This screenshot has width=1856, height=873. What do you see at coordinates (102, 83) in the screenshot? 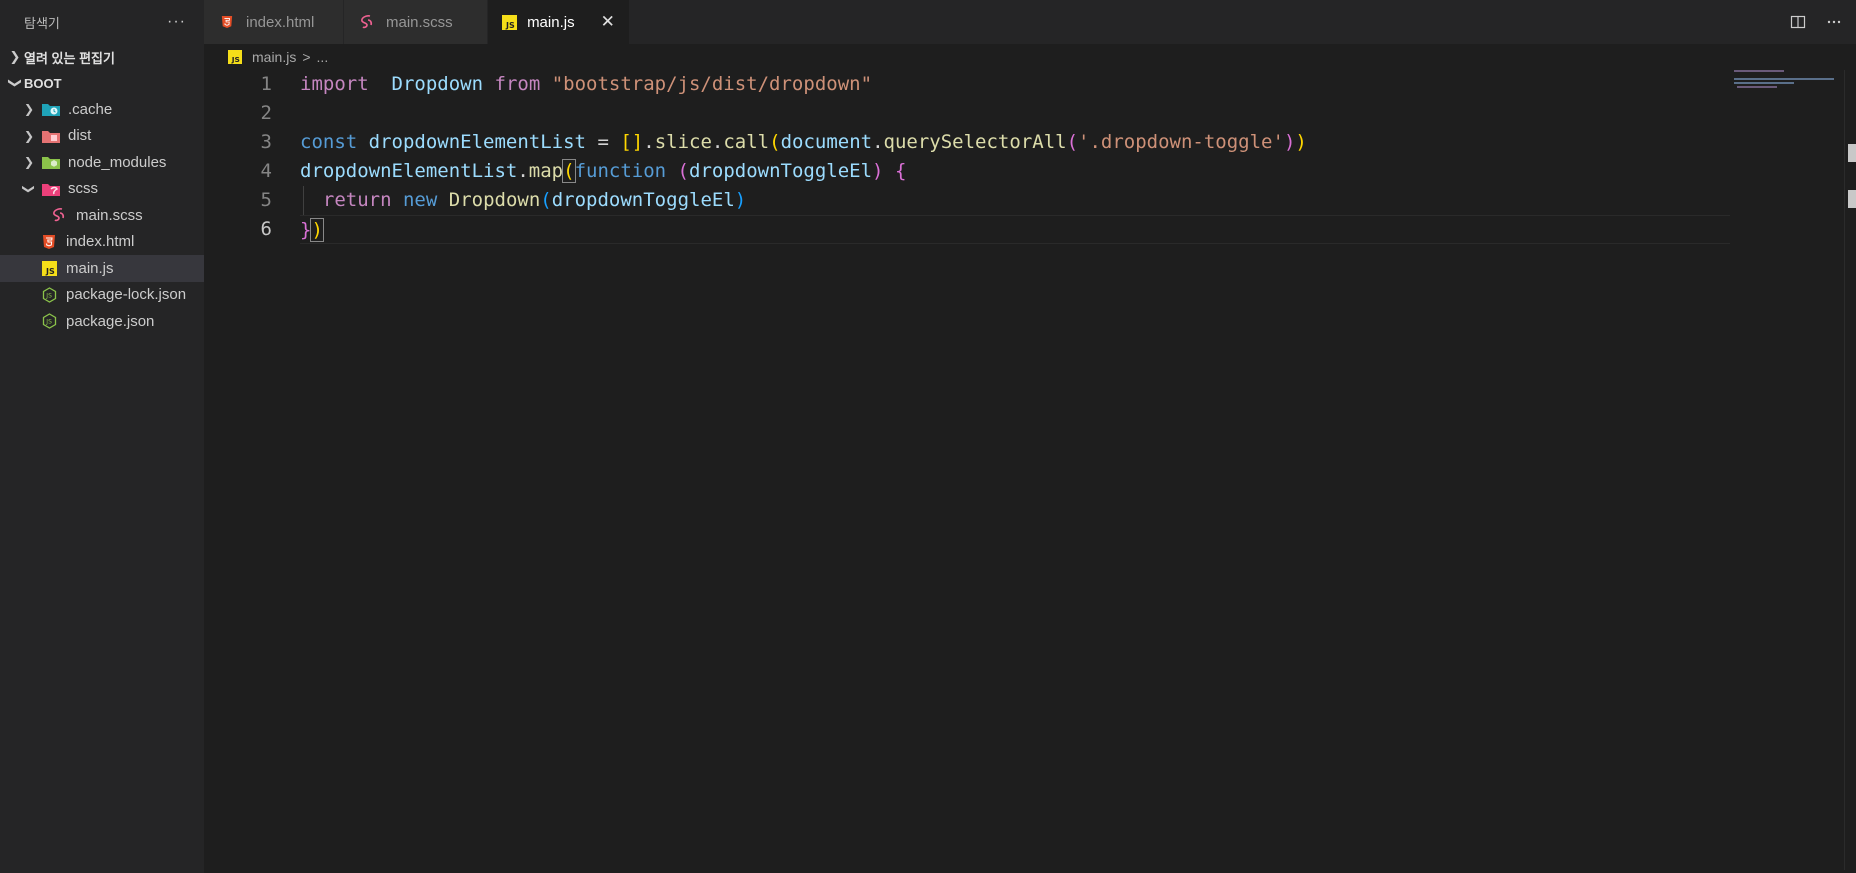
I see `workspace-root-section: ❯ BOOT` at bounding box center [102, 83].